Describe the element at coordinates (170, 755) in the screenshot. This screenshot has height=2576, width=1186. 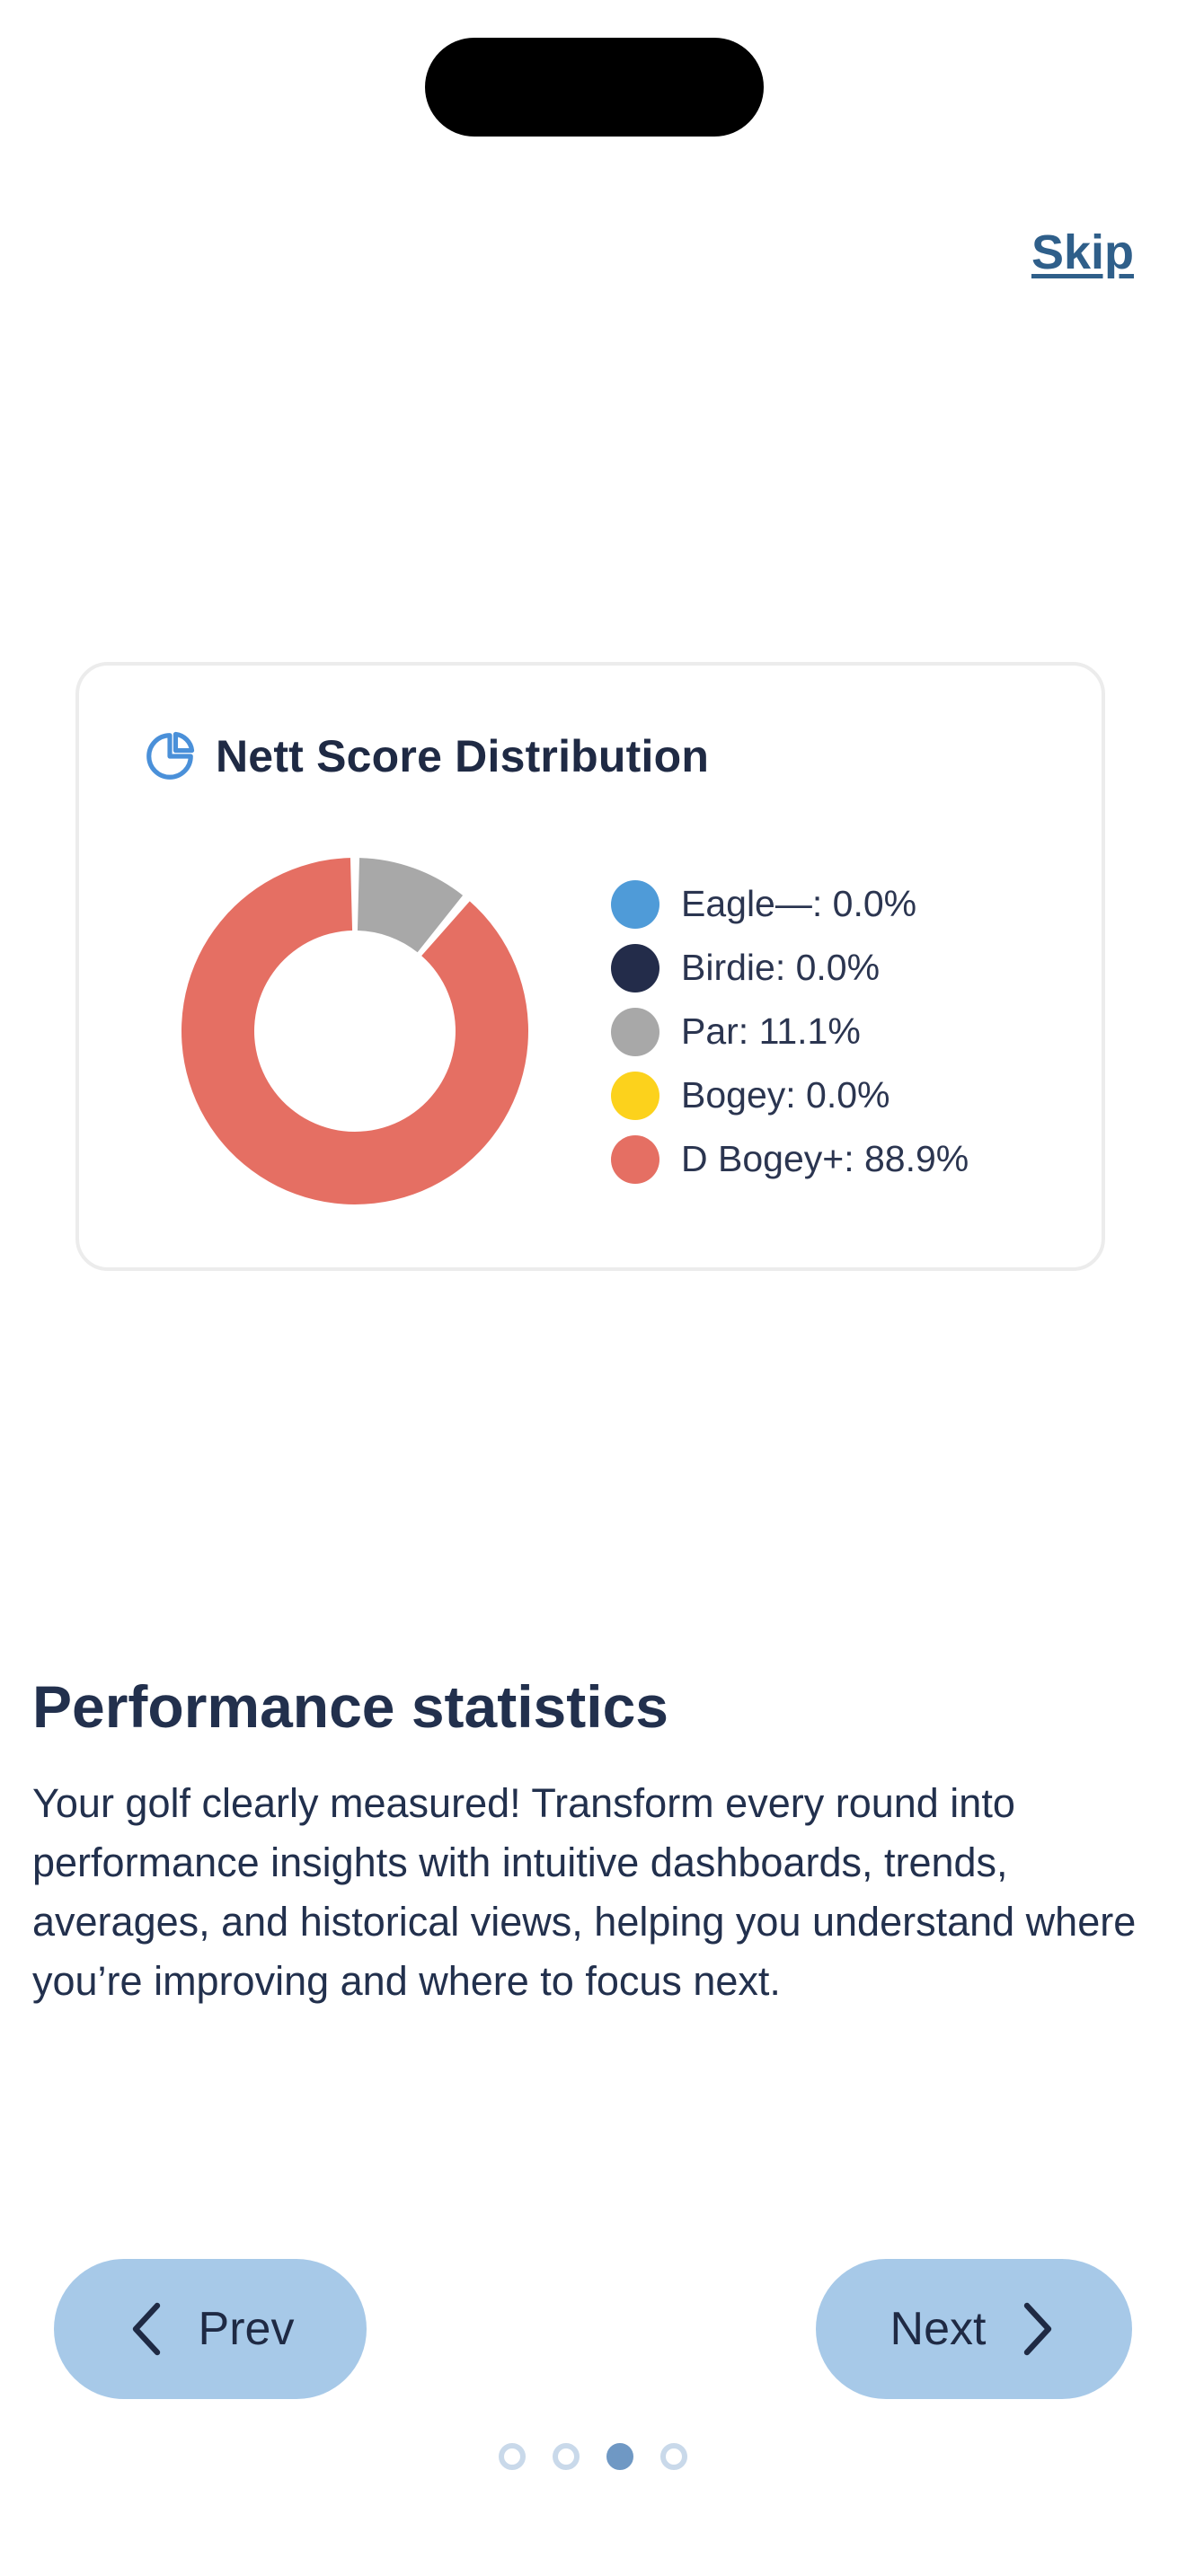
I see `pie-chart-icon` at that location.